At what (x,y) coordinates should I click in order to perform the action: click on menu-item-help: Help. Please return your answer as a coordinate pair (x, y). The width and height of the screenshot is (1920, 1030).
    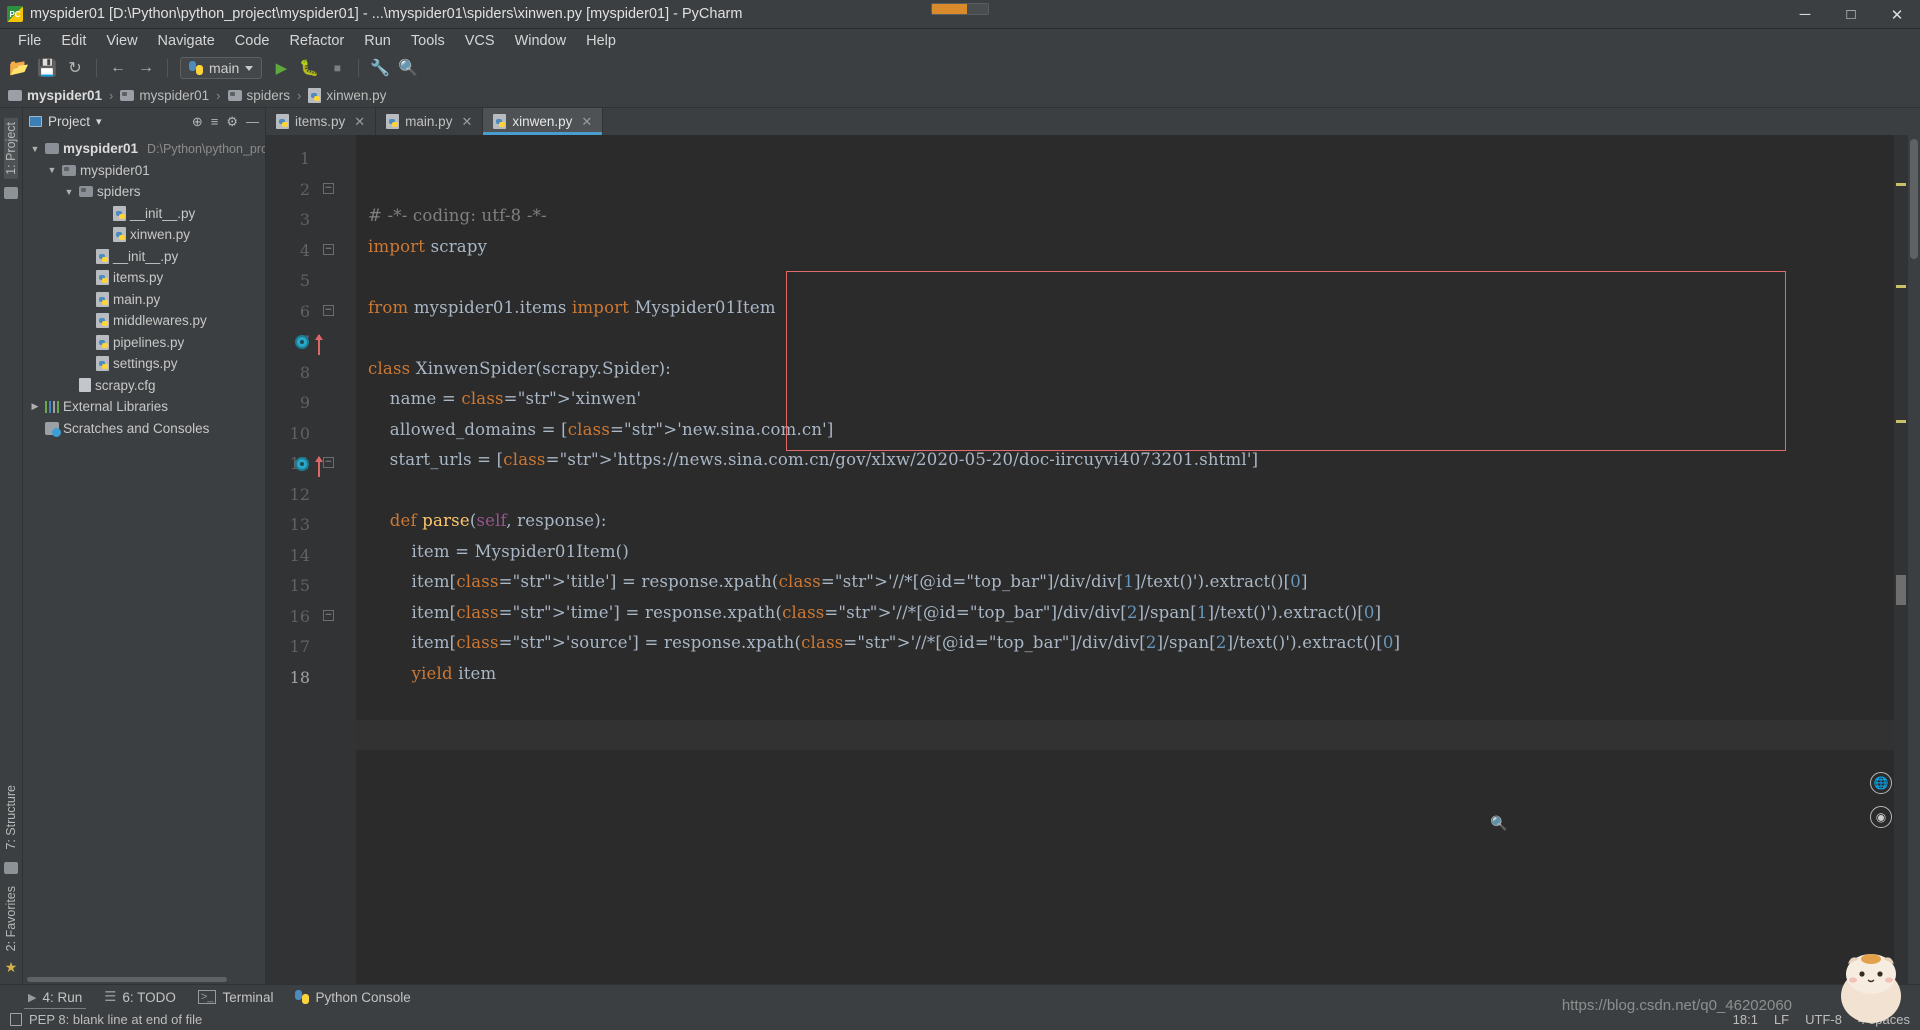
    Looking at the image, I should click on (601, 41).